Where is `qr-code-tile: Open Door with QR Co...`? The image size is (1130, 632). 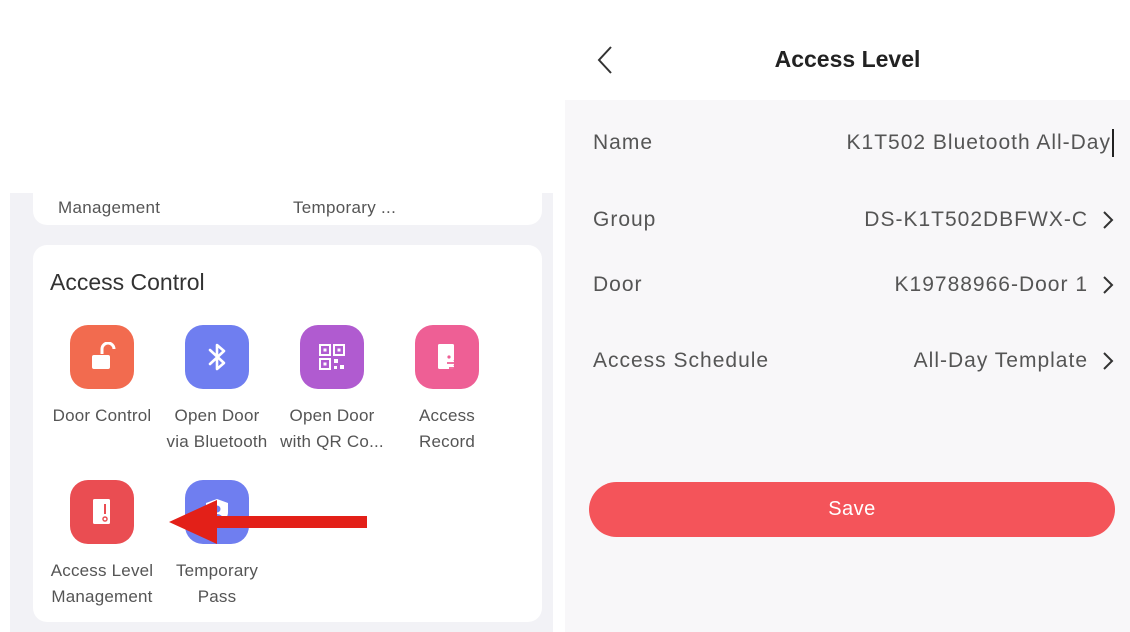 qr-code-tile: Open Door with QR Co... is located at coordinates (332, 390).